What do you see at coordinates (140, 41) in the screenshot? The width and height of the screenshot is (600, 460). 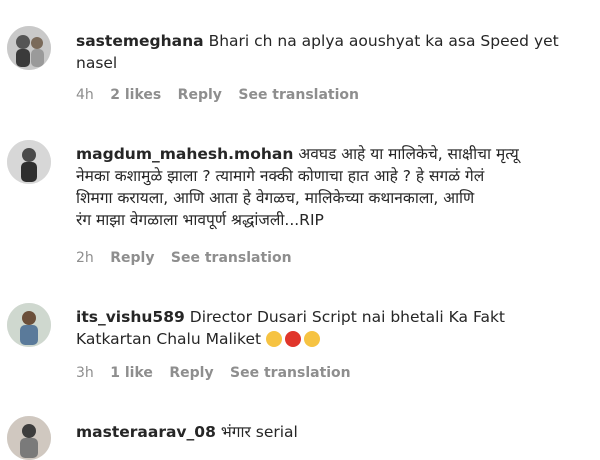 I see `comment-username: sastemeghana` at bounding box center [140, 41].